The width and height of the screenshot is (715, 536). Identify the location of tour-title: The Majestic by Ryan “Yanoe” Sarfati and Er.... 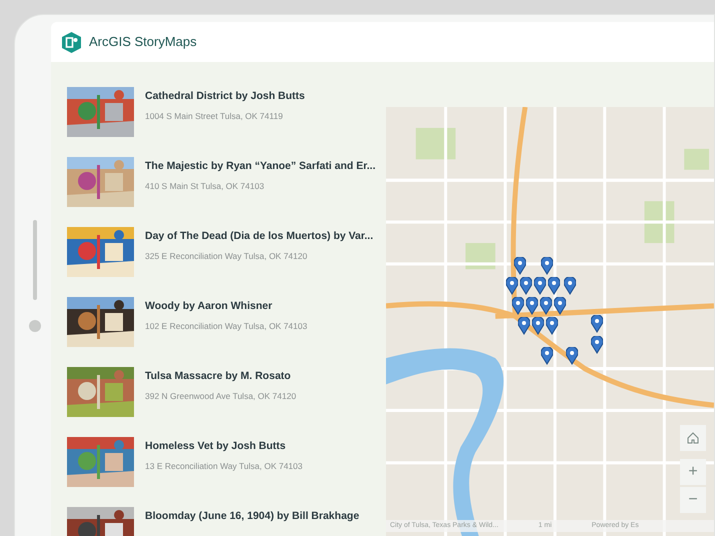
(260, 166).